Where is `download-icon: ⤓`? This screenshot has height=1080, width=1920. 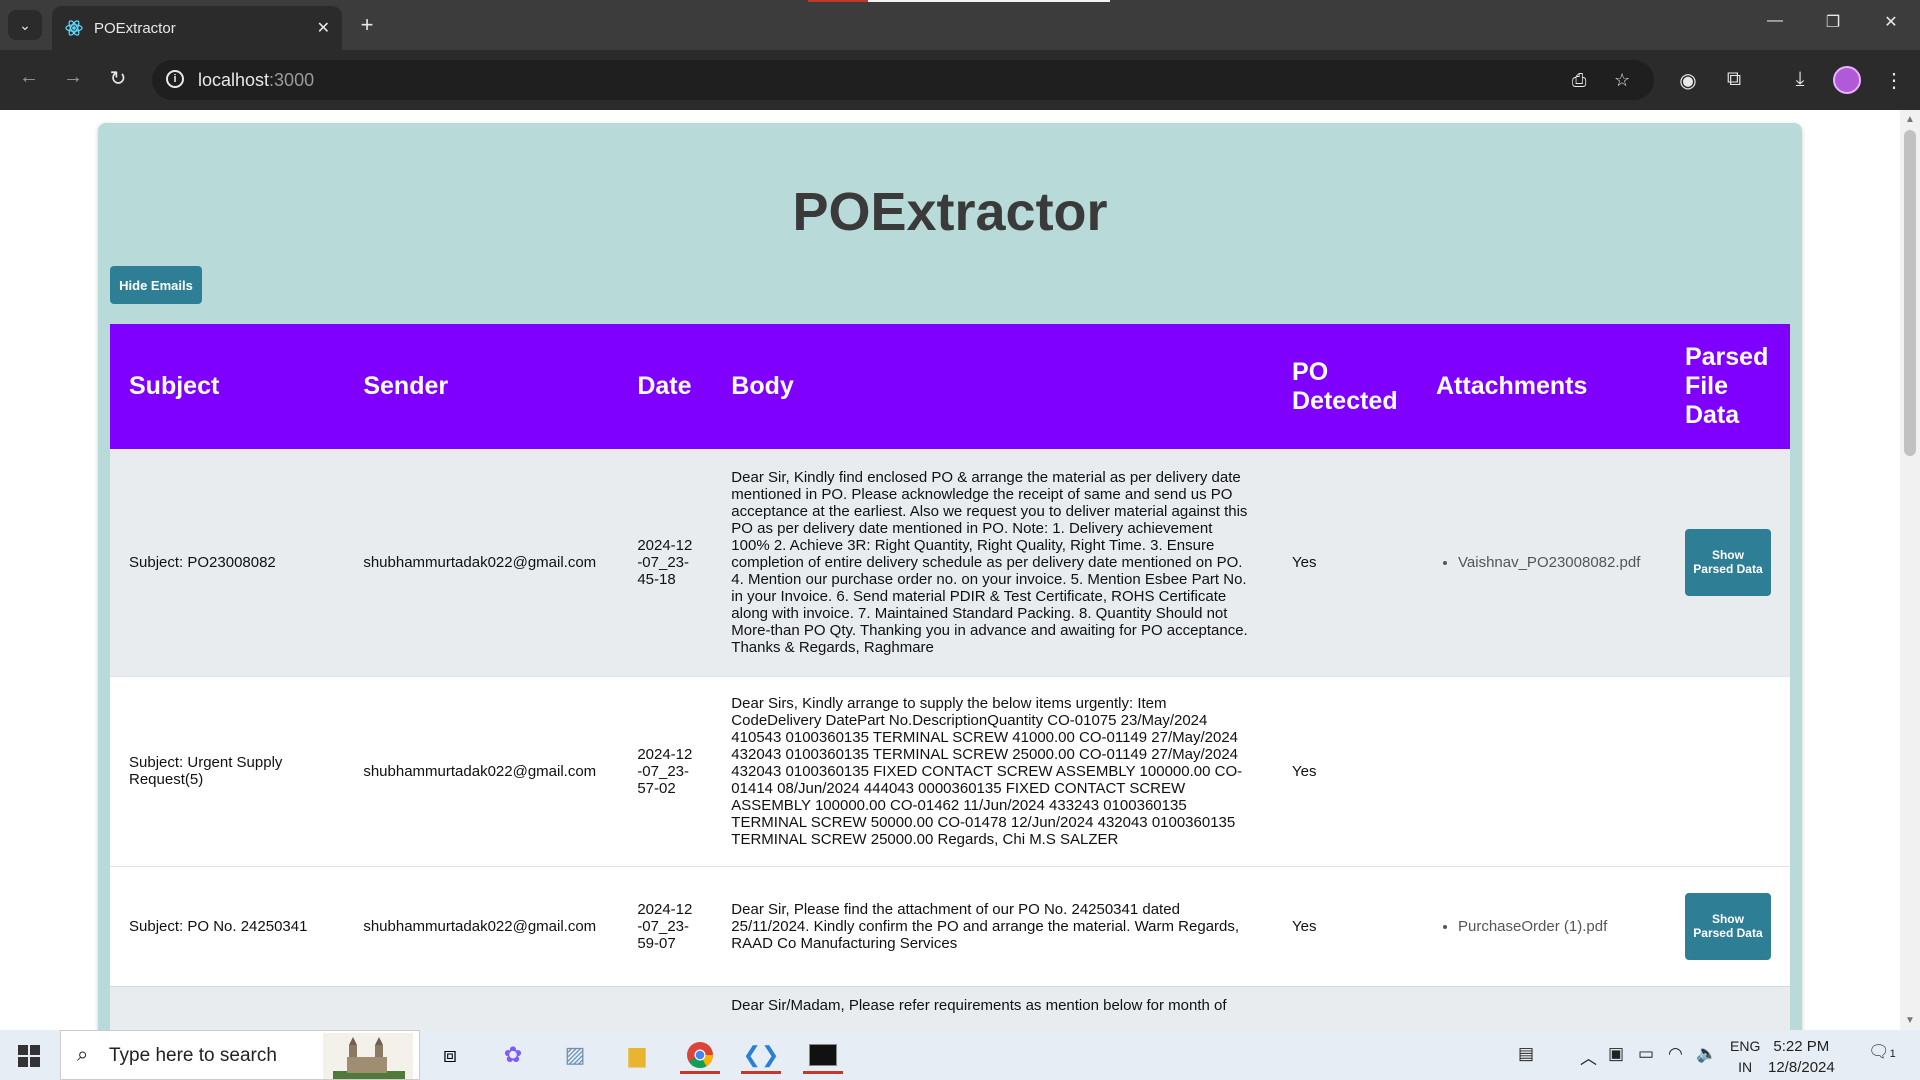
download-icon: ⤓ is located at coordinates (1800, 79).